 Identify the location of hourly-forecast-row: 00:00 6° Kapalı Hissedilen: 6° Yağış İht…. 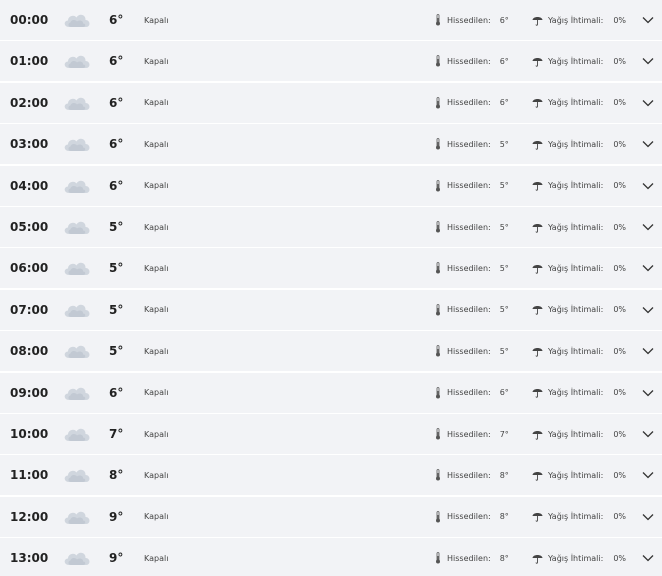
(331, 20).